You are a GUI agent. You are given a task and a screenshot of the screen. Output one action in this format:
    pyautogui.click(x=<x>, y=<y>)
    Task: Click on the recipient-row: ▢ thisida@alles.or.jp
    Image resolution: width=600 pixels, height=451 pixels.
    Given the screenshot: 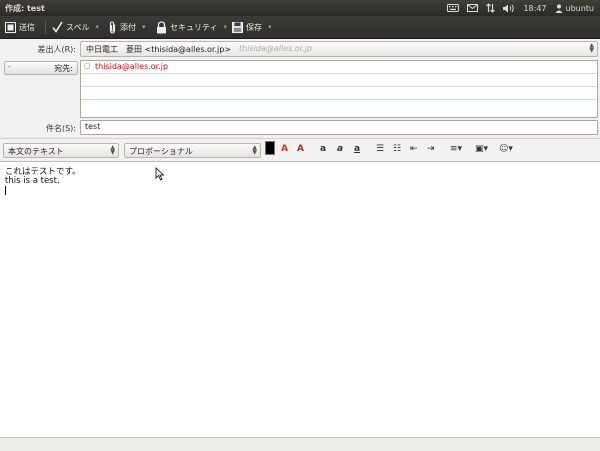 What is the action you would take?
    pyautogui.click(x=339, y=67)
    